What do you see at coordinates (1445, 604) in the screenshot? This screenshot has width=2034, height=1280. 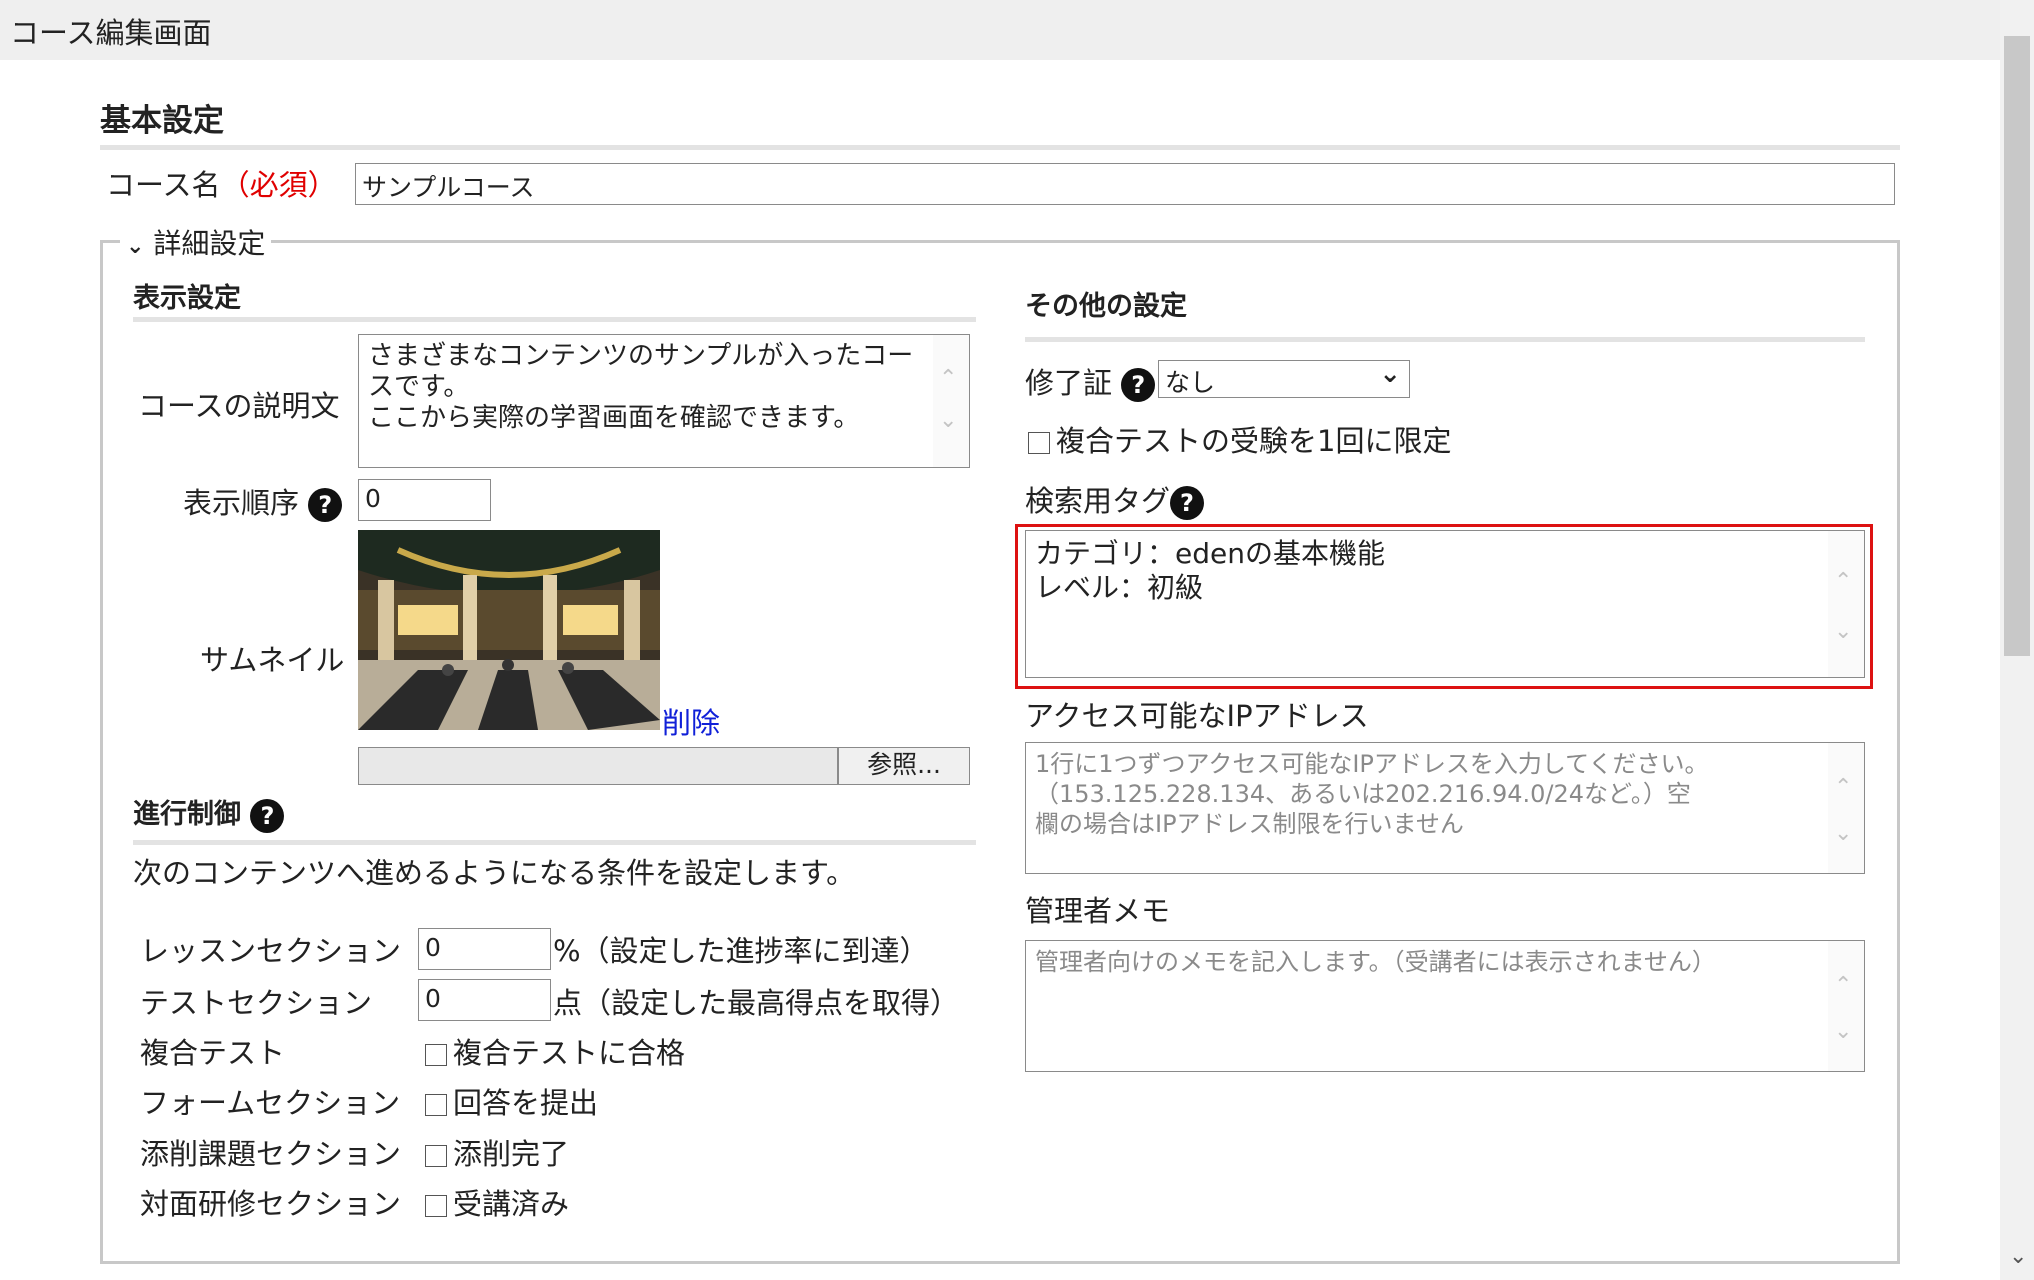 I see `search-tags-textarea: カテゴリ：edenの基本機能 レベル：初級 ⌃ ⌄` at bounding box center [1445, 604].